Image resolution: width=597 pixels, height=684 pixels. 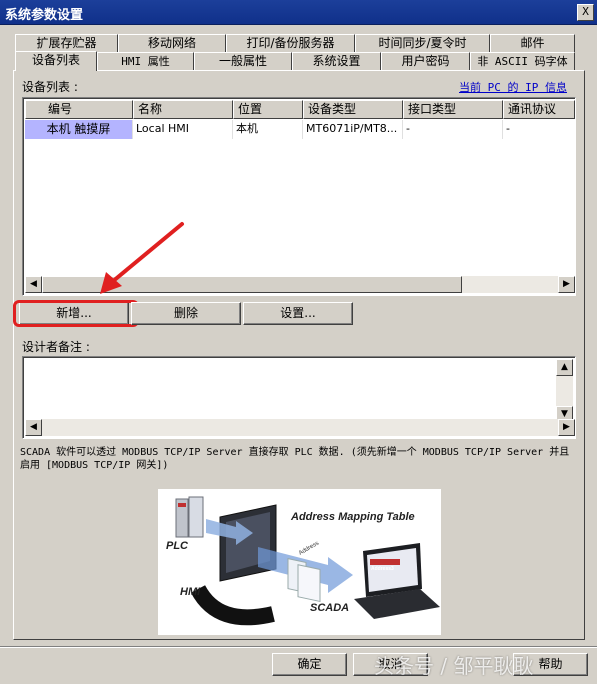 What do you see at coordinates (300, 427) in the screenshot?
I see `notes-horizontal-scrollbar: ◀ ▶` at bounding box center [300, 427].